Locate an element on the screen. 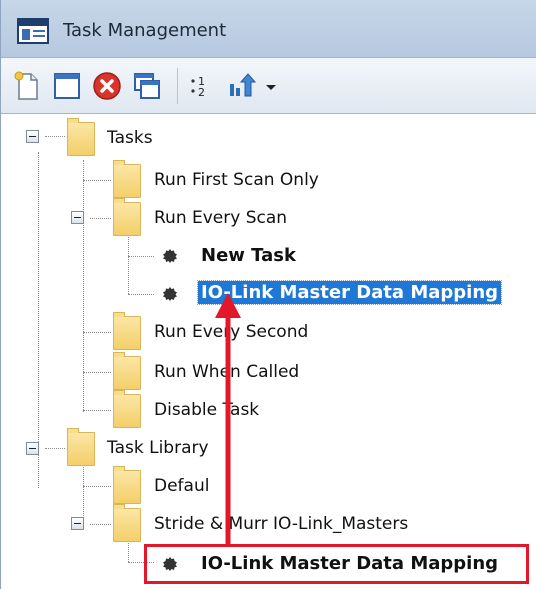 The image size is (536, 589). annotation-arrow is located at coordinates (228, 419).